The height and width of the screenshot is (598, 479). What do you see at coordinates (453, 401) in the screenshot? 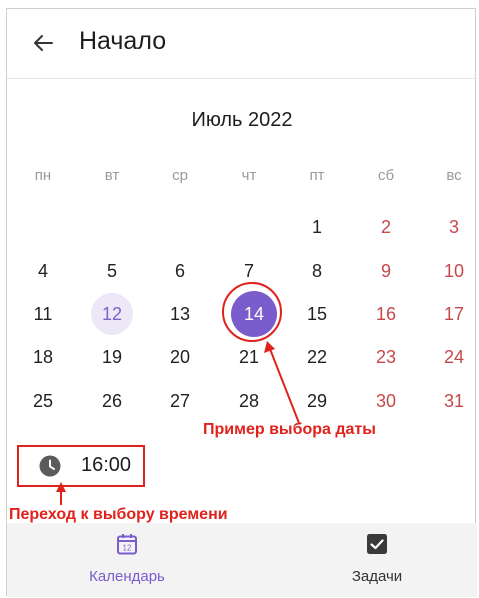
I see `day-cell-weekend: 31` at bounding box center [453, 401].